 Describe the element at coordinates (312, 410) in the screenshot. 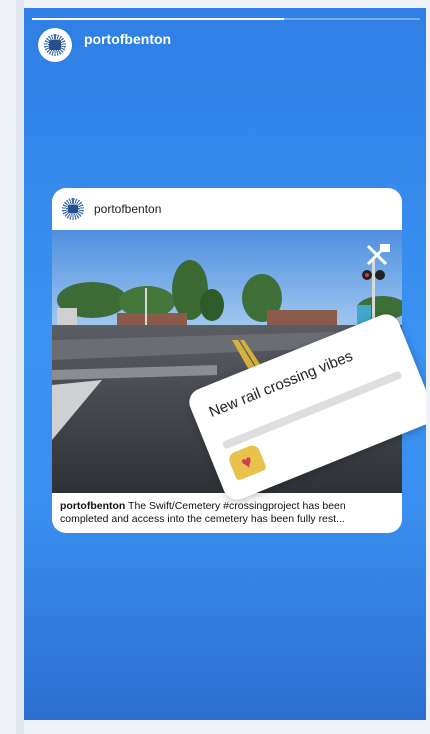

I see `poll-slider-track` at that location.